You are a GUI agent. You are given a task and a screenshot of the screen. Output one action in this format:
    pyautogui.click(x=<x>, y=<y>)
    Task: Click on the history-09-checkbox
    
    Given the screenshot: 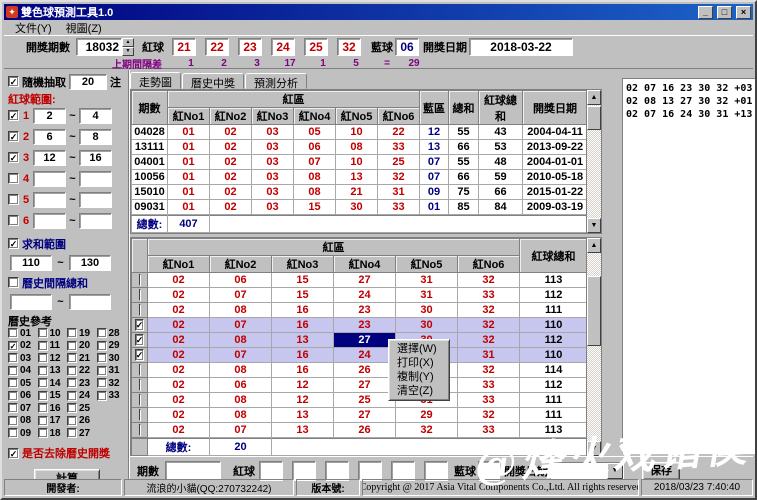 What is the action you would take?
    pyautogui.click(x=13, y=433)
    